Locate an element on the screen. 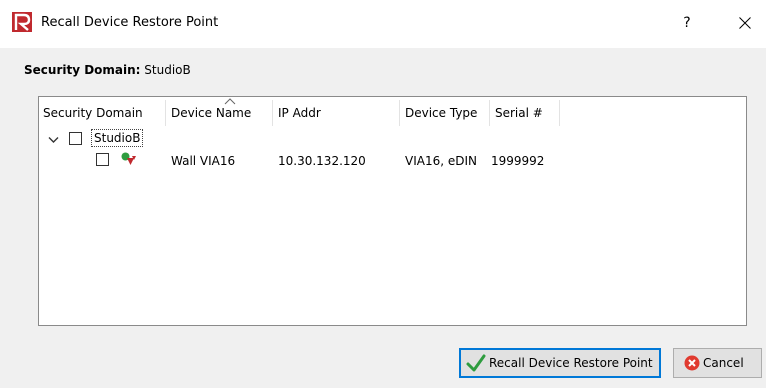  title-bar: Recall Device Restore Point ? is located at coordinates (383, 24).